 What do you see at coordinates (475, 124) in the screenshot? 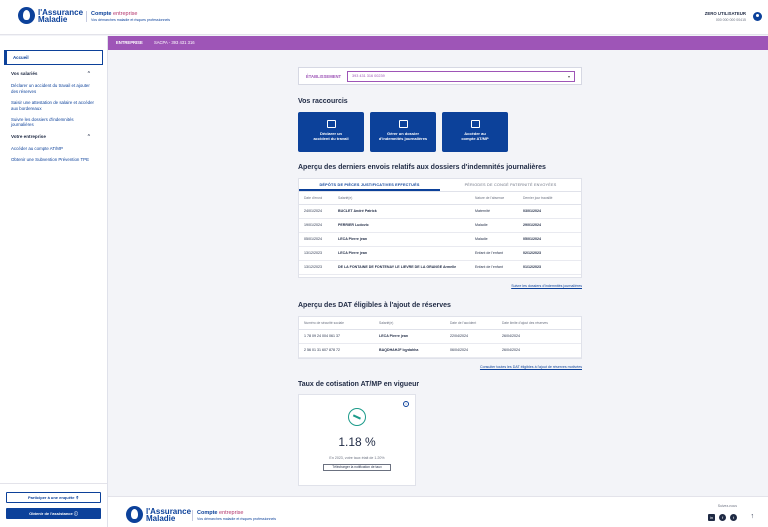
I see `account-icon` at bounding box center [475, 124].